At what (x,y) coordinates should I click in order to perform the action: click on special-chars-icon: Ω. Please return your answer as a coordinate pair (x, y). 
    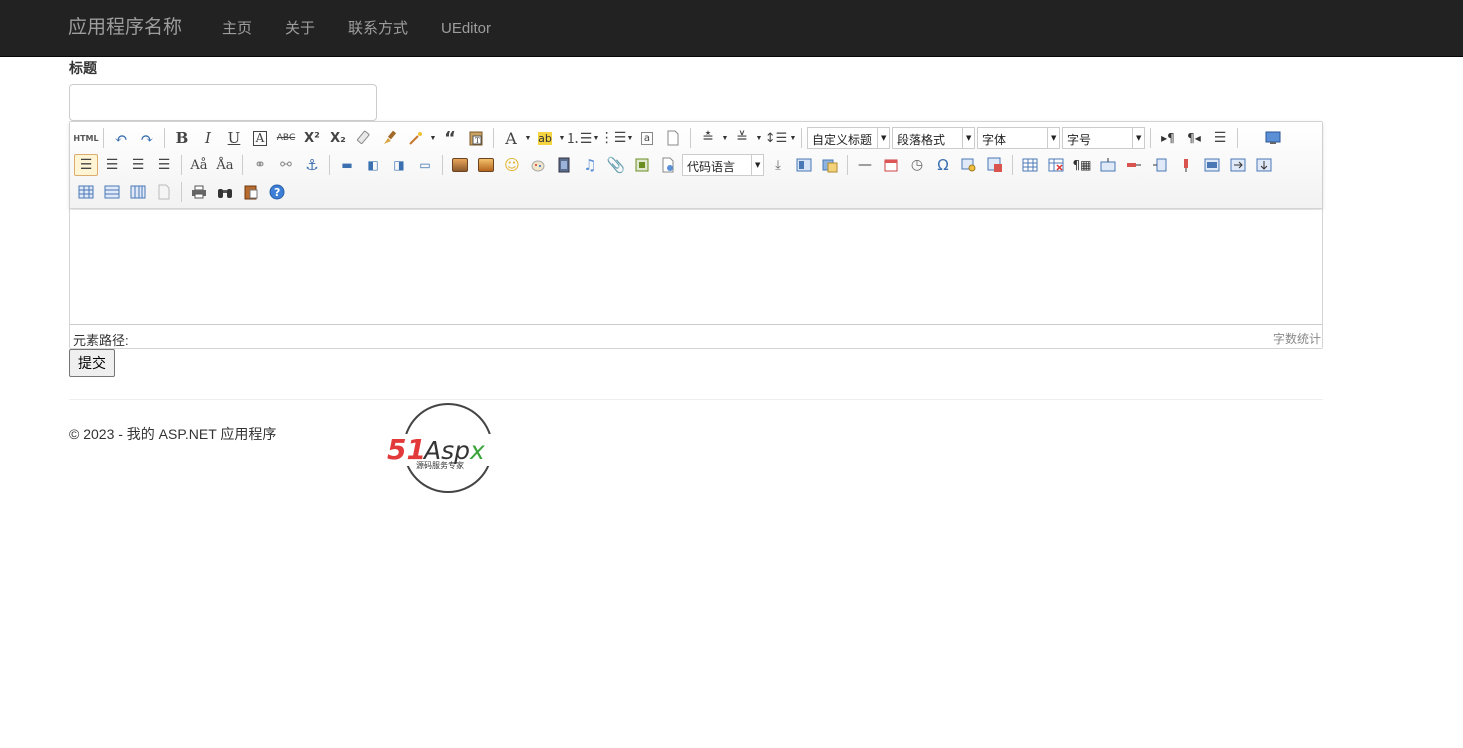
    Looking at the image, I should click on (943, 165).